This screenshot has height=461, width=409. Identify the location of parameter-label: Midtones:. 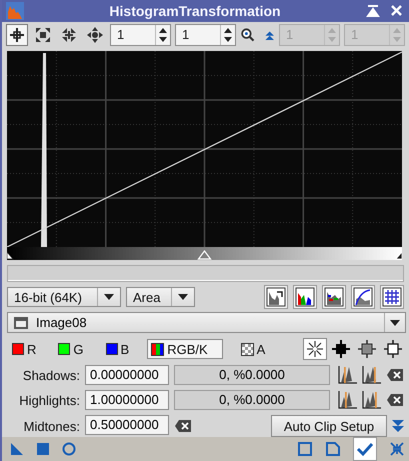
(51, 426).